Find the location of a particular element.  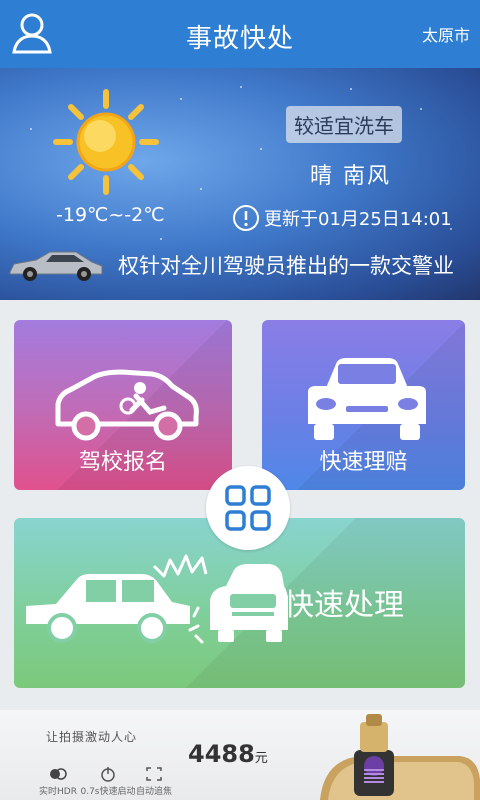

quick-claim-tile: 快速理赔 is located at coordinates (363, 405).